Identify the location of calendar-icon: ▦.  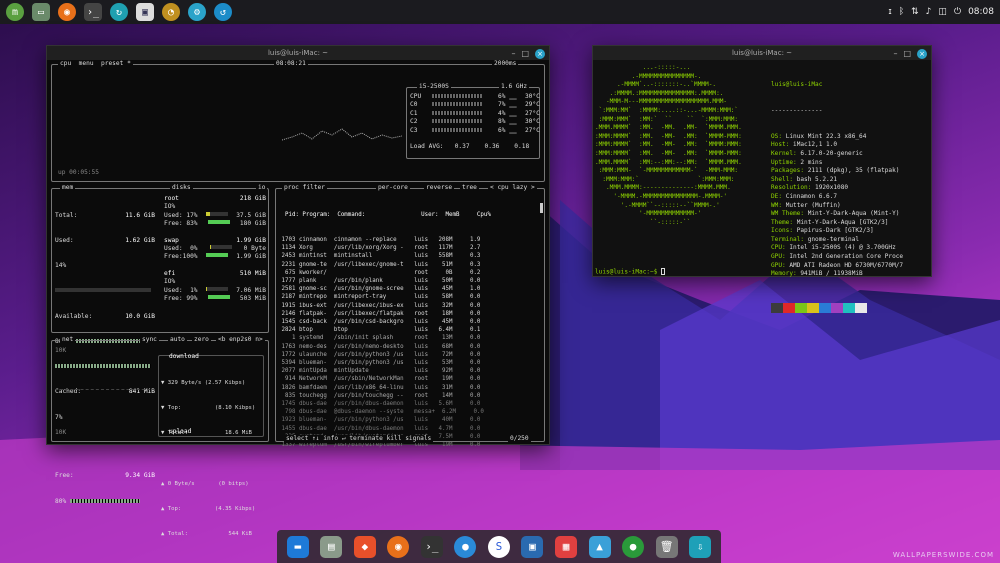
(566, 546).